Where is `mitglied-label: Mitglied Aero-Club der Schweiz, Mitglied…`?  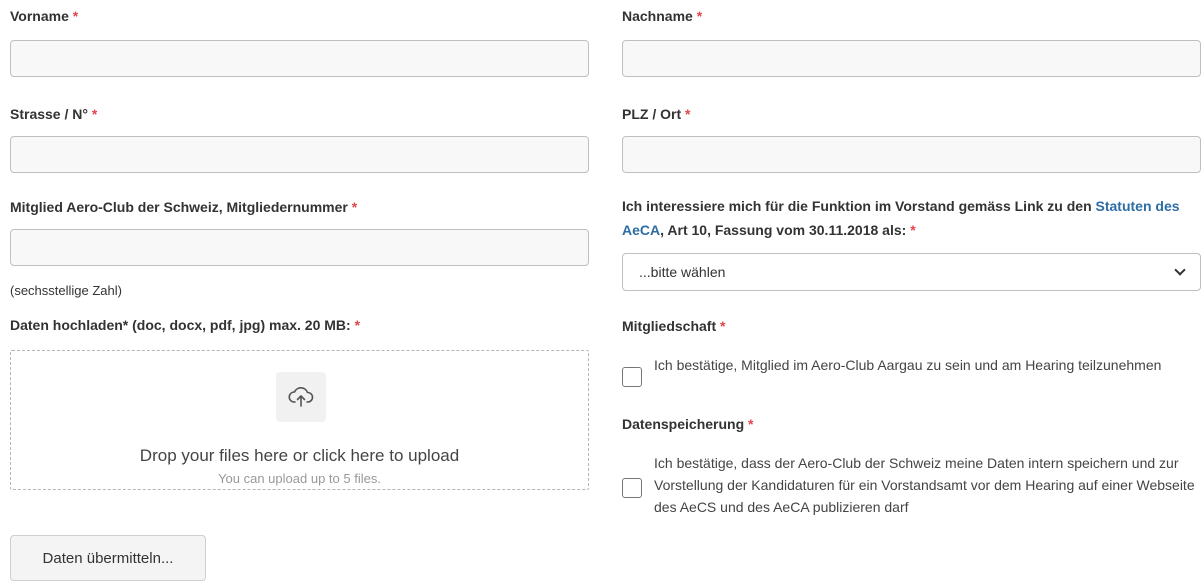 mitglied-label: Mitglied Aero-Club der Schweiz, Mitglied… is located at coordinates (184, 207).